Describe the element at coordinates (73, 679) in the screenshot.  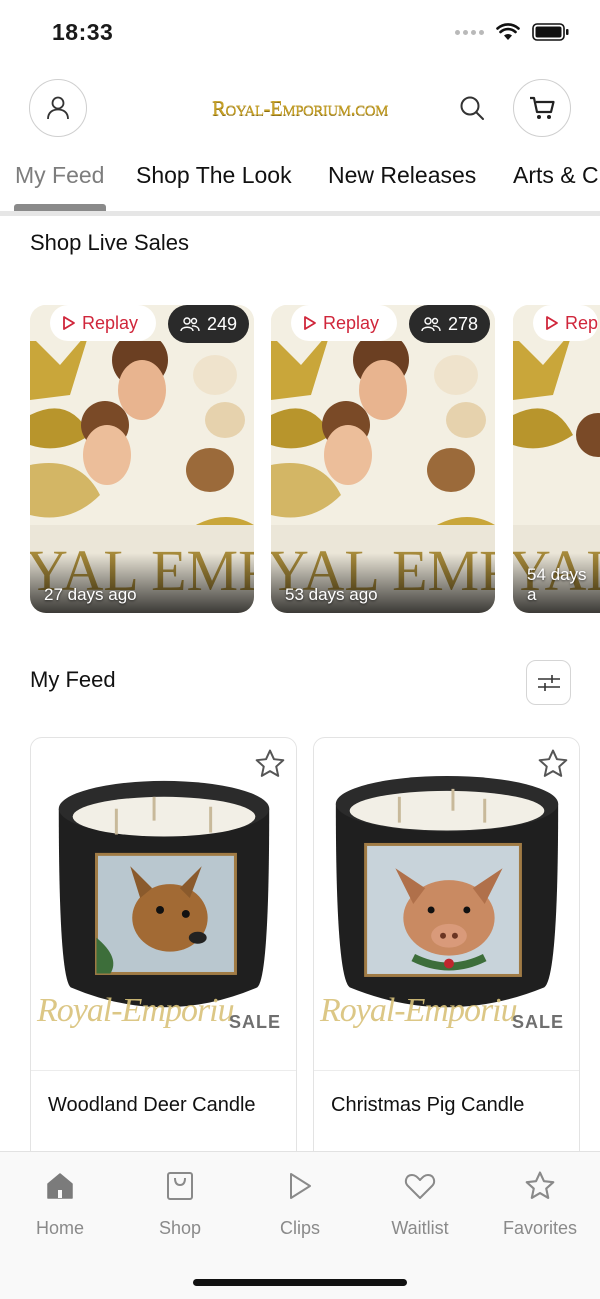
I see `feed-title: My Feed` at that location.